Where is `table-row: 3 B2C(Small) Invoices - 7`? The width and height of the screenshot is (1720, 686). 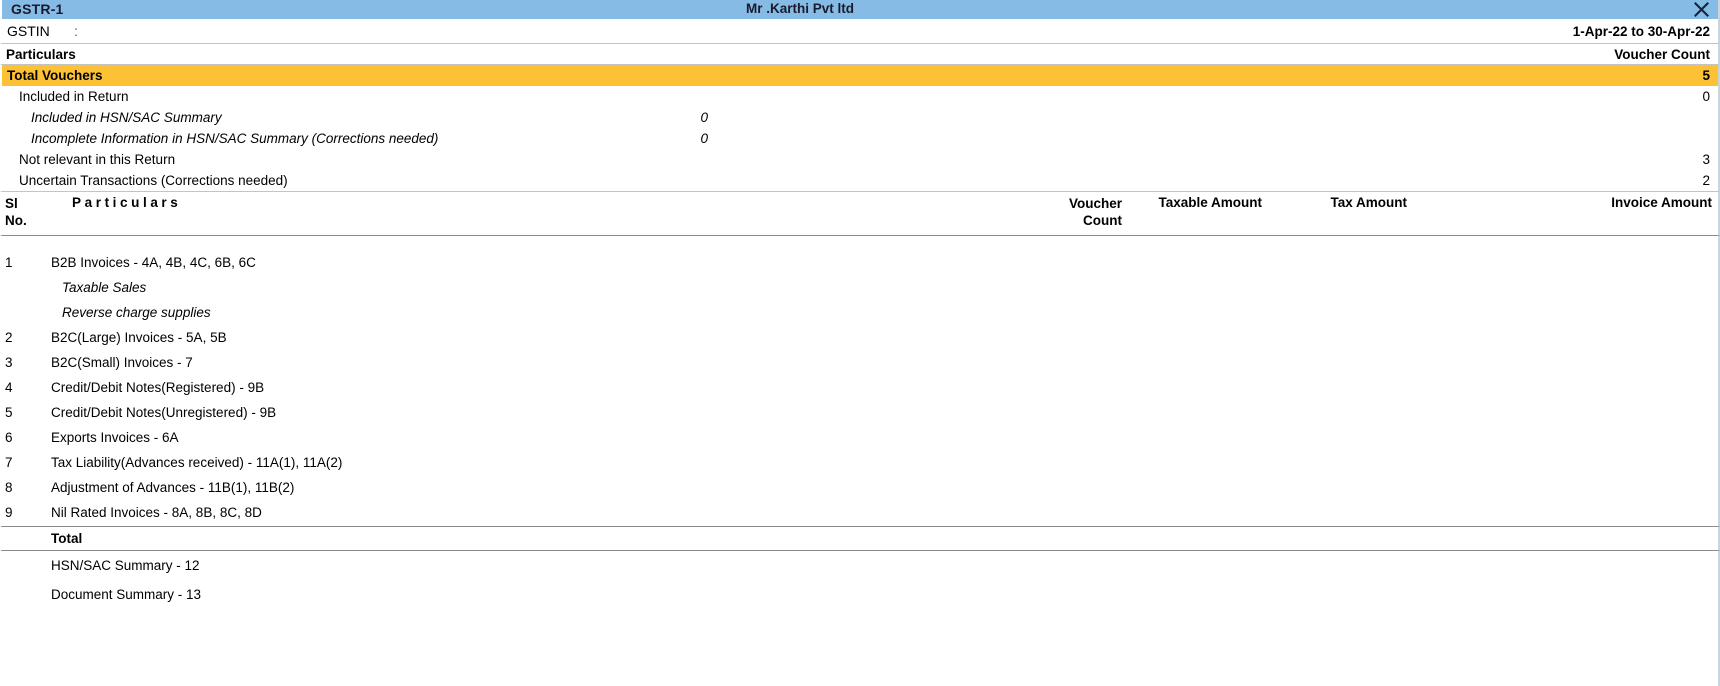 table-row: 3 B2C(Small) Invoices - 7 is located at coordinates (860, 363).